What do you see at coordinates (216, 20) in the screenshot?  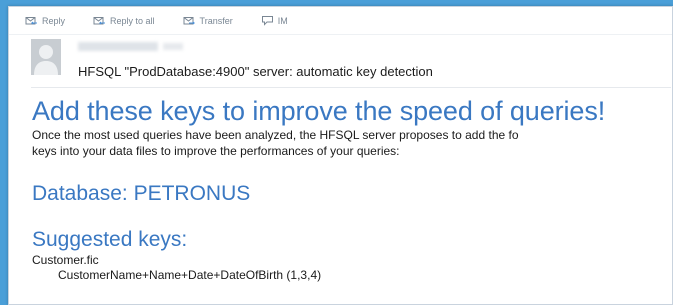 I see `forward-label: Transfer` at bounding box center [216, 20].